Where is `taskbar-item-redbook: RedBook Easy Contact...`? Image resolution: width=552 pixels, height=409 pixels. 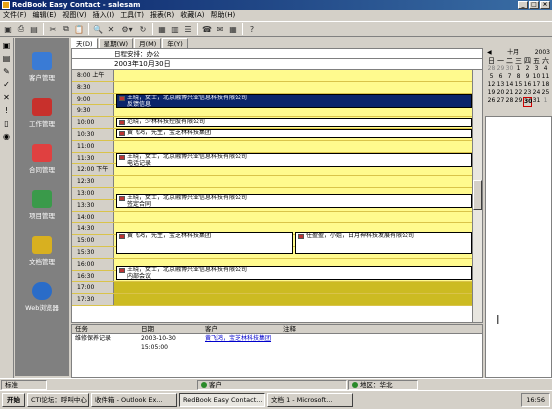
taskbar-item-redbook: RedBook Easy Contact... is located at coordinates (222, 400).